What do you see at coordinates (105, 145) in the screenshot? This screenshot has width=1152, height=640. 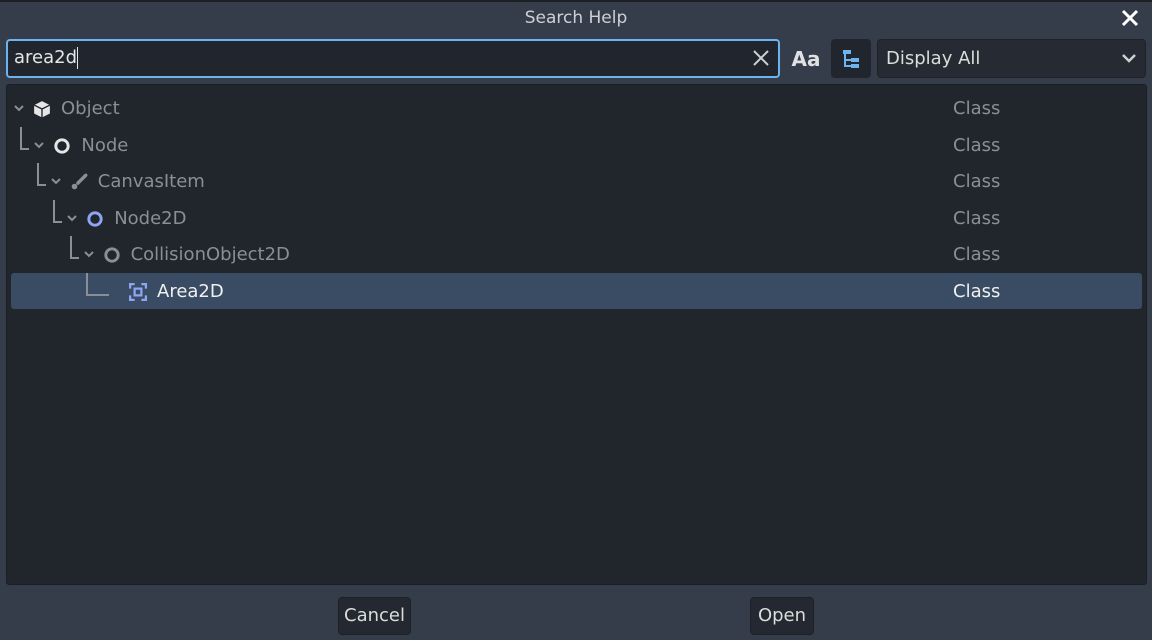 I see `tree-item-name: Node` at bounding box center [105, 145].